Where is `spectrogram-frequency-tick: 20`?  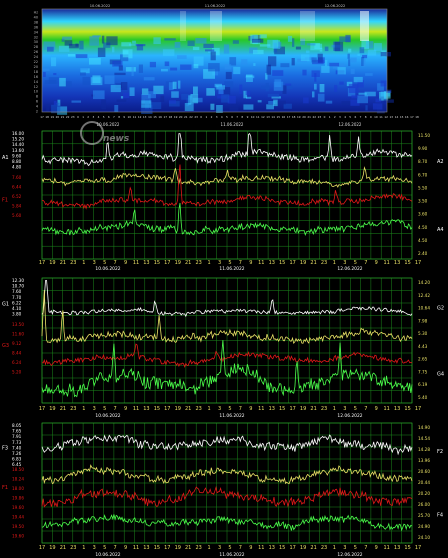
spectrogram-frequency-tick: 20 is located at coordinates (36, 67).